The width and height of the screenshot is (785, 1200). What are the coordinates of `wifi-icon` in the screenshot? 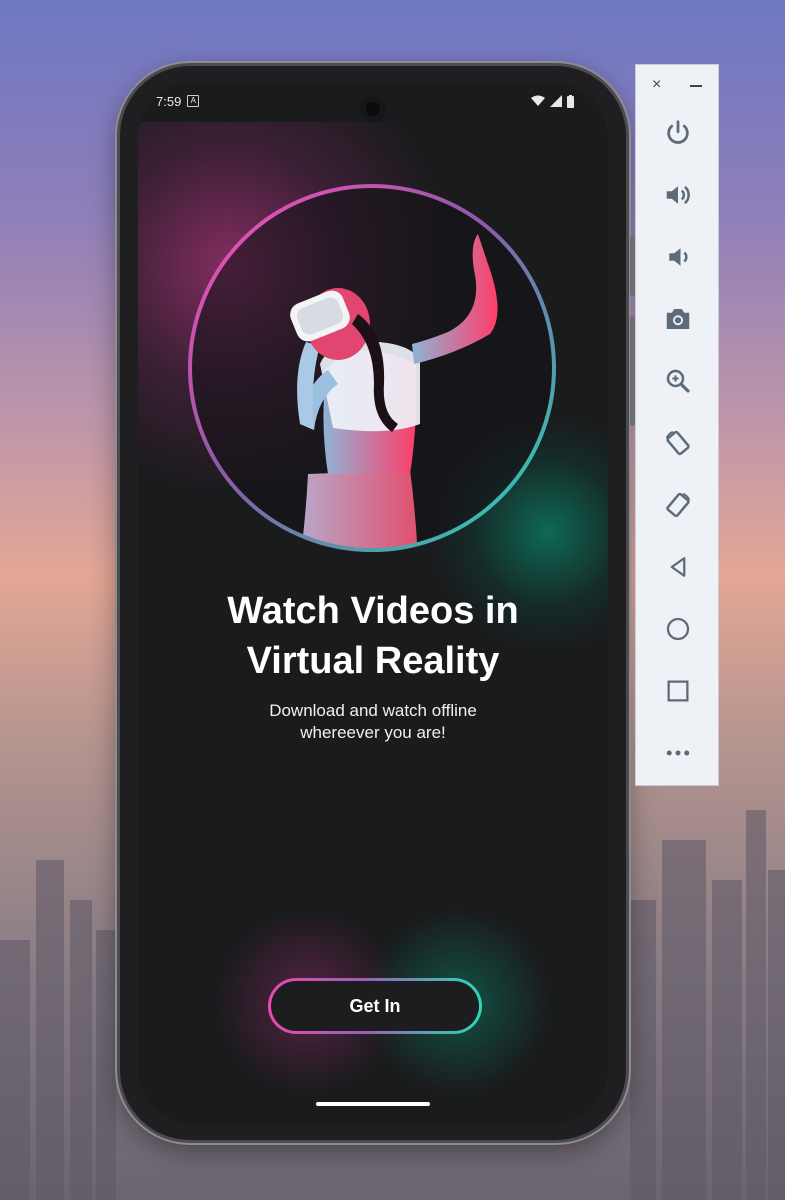 It's located at (538, 100).